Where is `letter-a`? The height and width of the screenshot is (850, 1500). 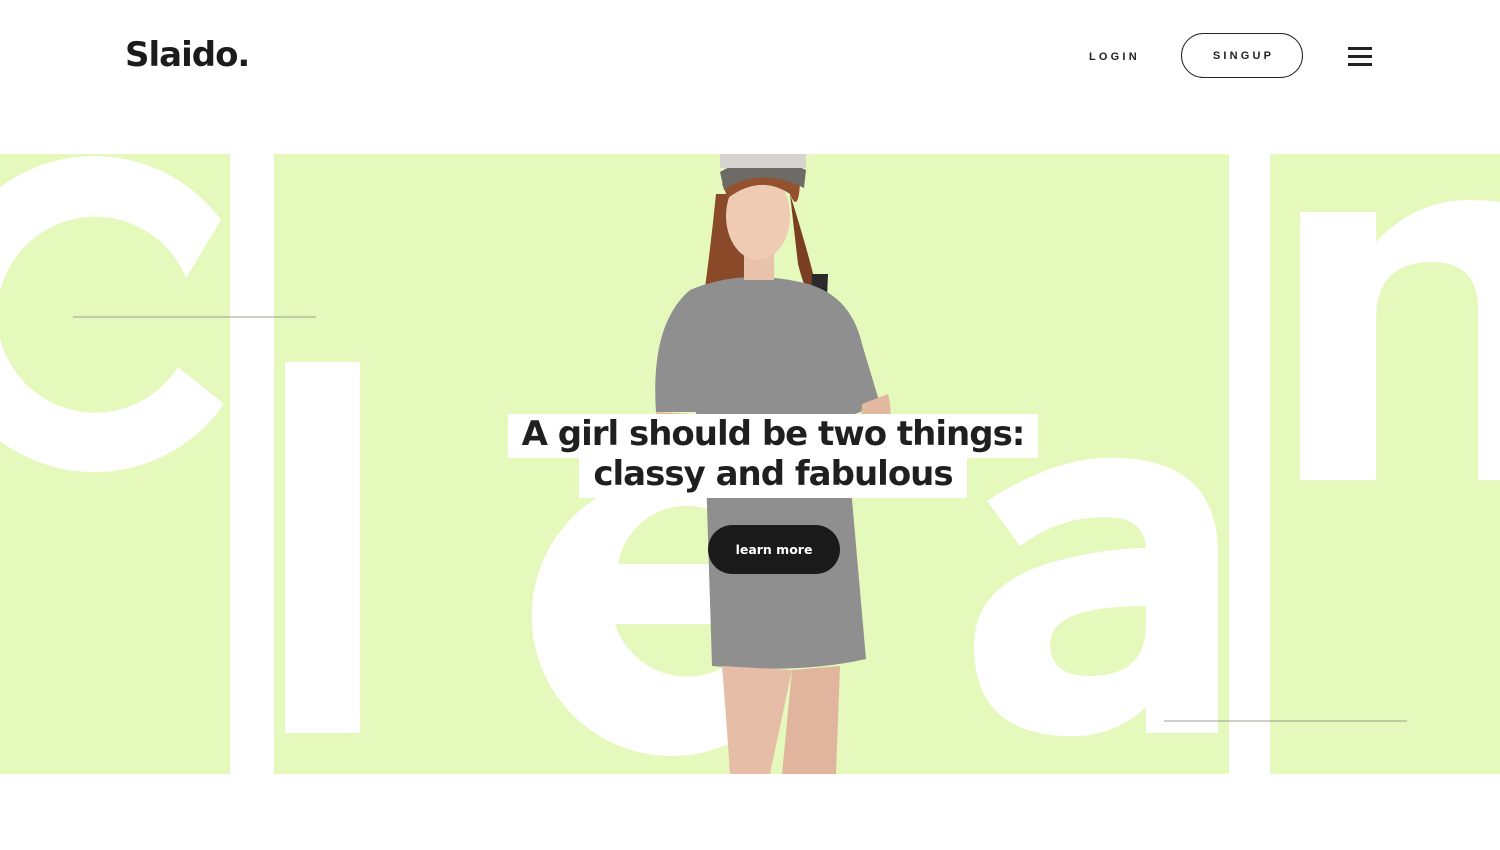 letter-a is located at coordinates (1096, 597).